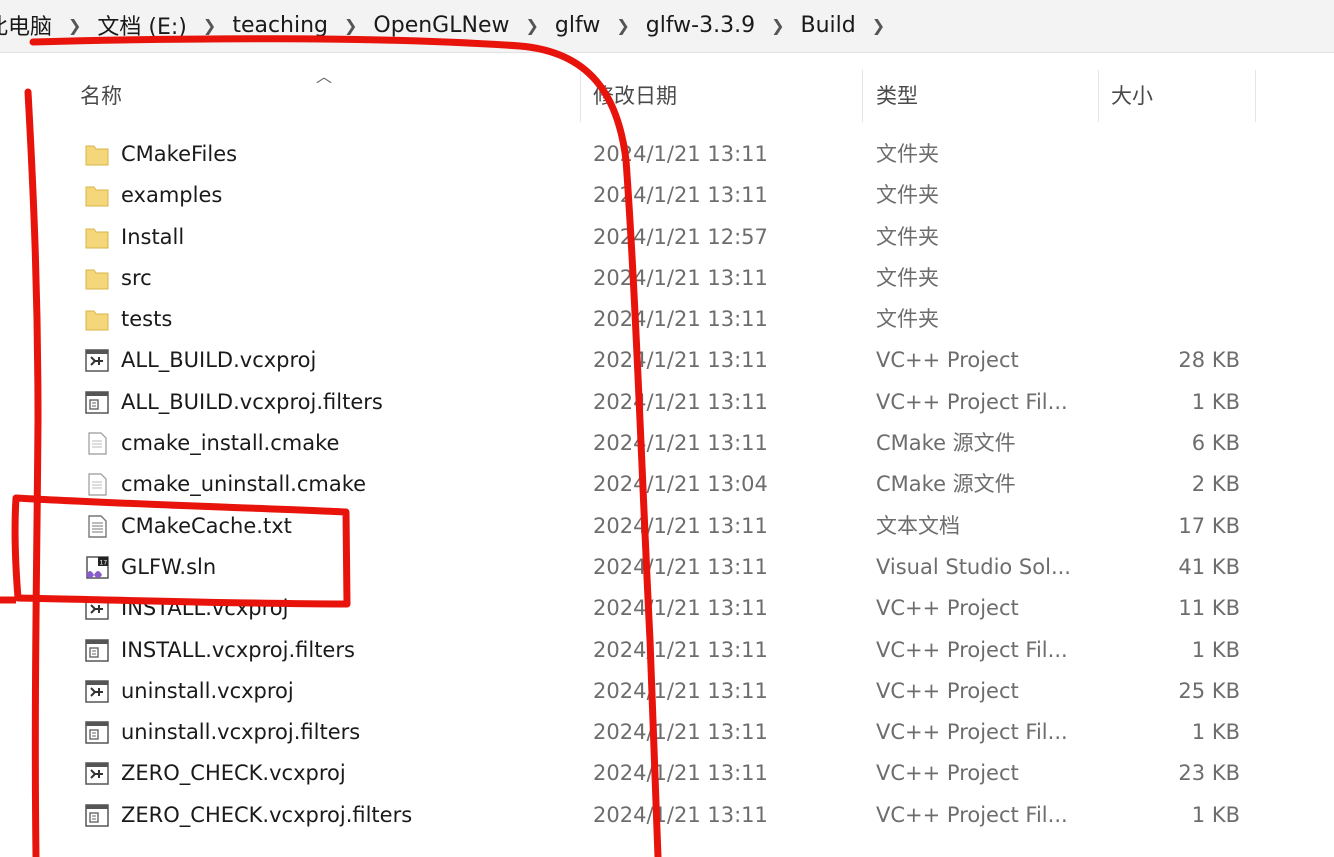  Describe the element at coordinates (205, 608) in the screenshot. I see `file-name: INSTALL.vcxproj` at that location.